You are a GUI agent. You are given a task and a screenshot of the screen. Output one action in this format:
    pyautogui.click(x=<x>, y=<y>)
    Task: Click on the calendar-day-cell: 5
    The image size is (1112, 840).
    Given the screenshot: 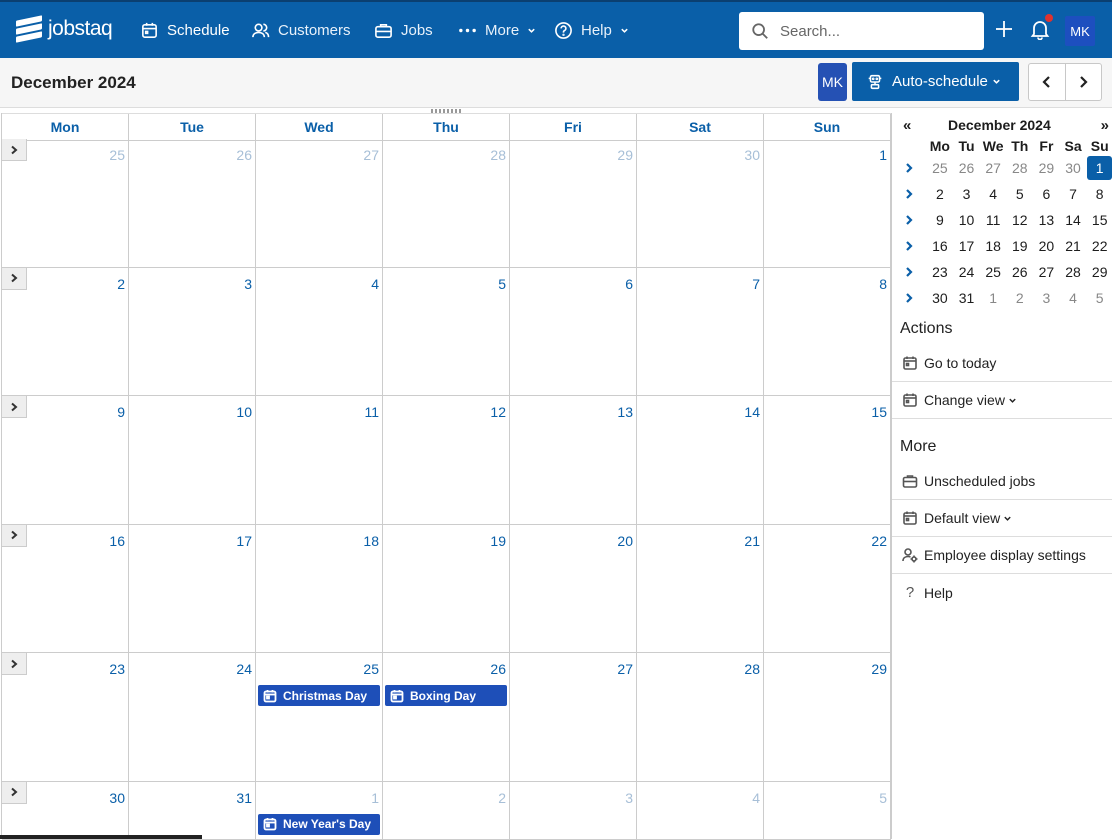 What is the action you would take?
    pyautogui.click(x=446, y=332)
    